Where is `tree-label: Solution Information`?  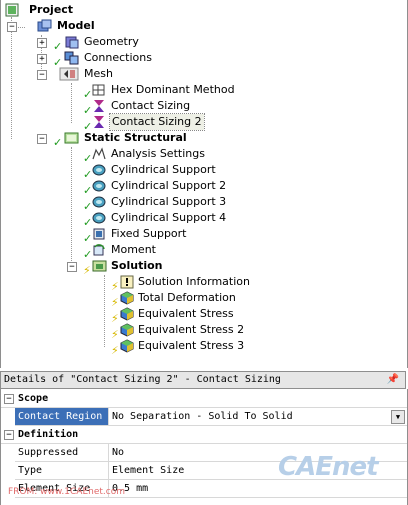
tree-label: Solution Information is located at coordinates (194, 281).